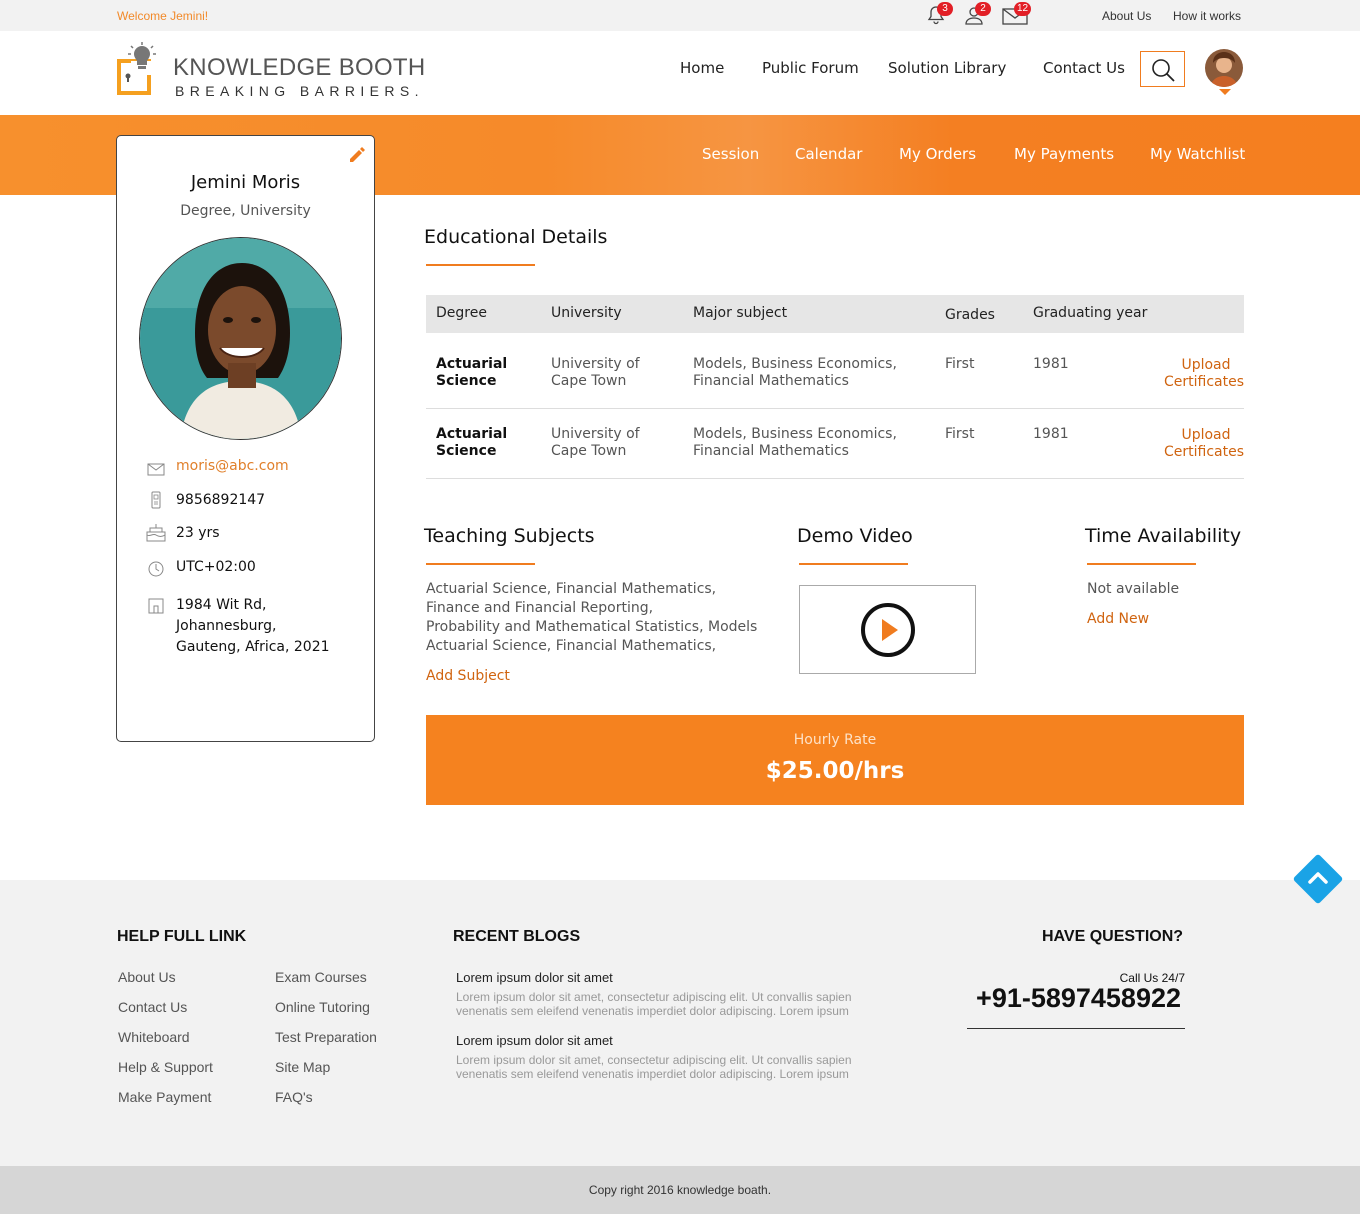 This screenshot has height=1214, width=1360. What do you see at coordinates (163, 16) in the screenshot?
I see `welcome-text: Welcome Jemini!` at bounding box center [163, 16].